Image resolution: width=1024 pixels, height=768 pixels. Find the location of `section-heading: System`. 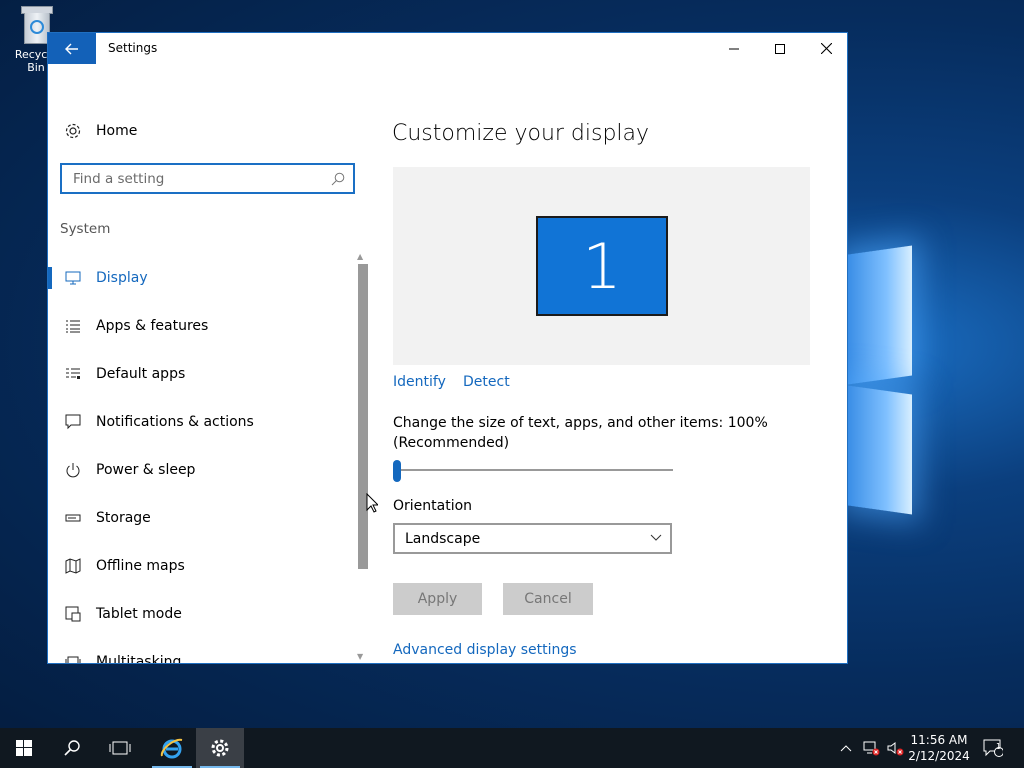

section-heading: System is located at coordinates (85, 229).